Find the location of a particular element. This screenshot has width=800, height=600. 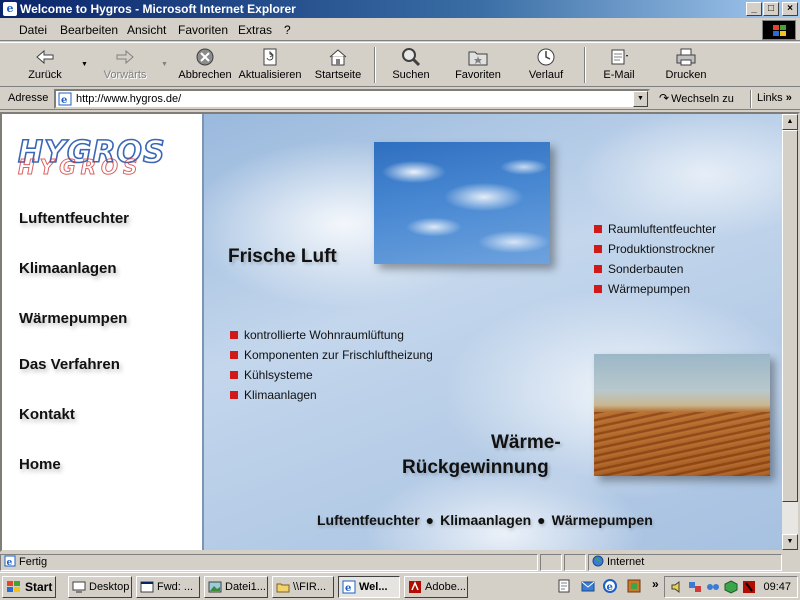

footer-link-luftentfeuchter: Luftentfeuchter is located at coordinates (368, 520).